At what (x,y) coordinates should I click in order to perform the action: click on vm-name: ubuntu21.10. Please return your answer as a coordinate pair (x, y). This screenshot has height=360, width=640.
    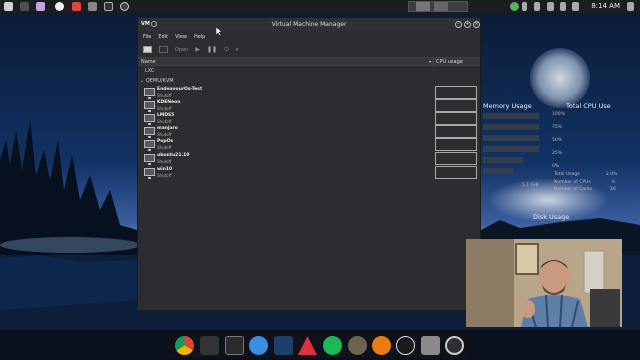
    Looking at the image, I should click on (173, 155).